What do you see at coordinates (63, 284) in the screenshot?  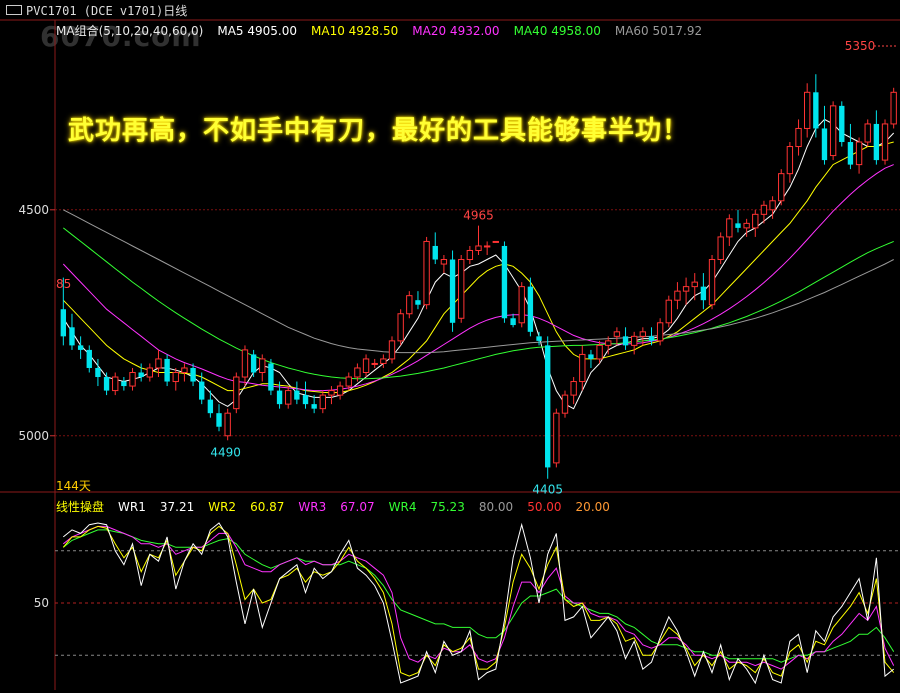 I see `label-partial-left: 85` at bounding box center [63, 284].